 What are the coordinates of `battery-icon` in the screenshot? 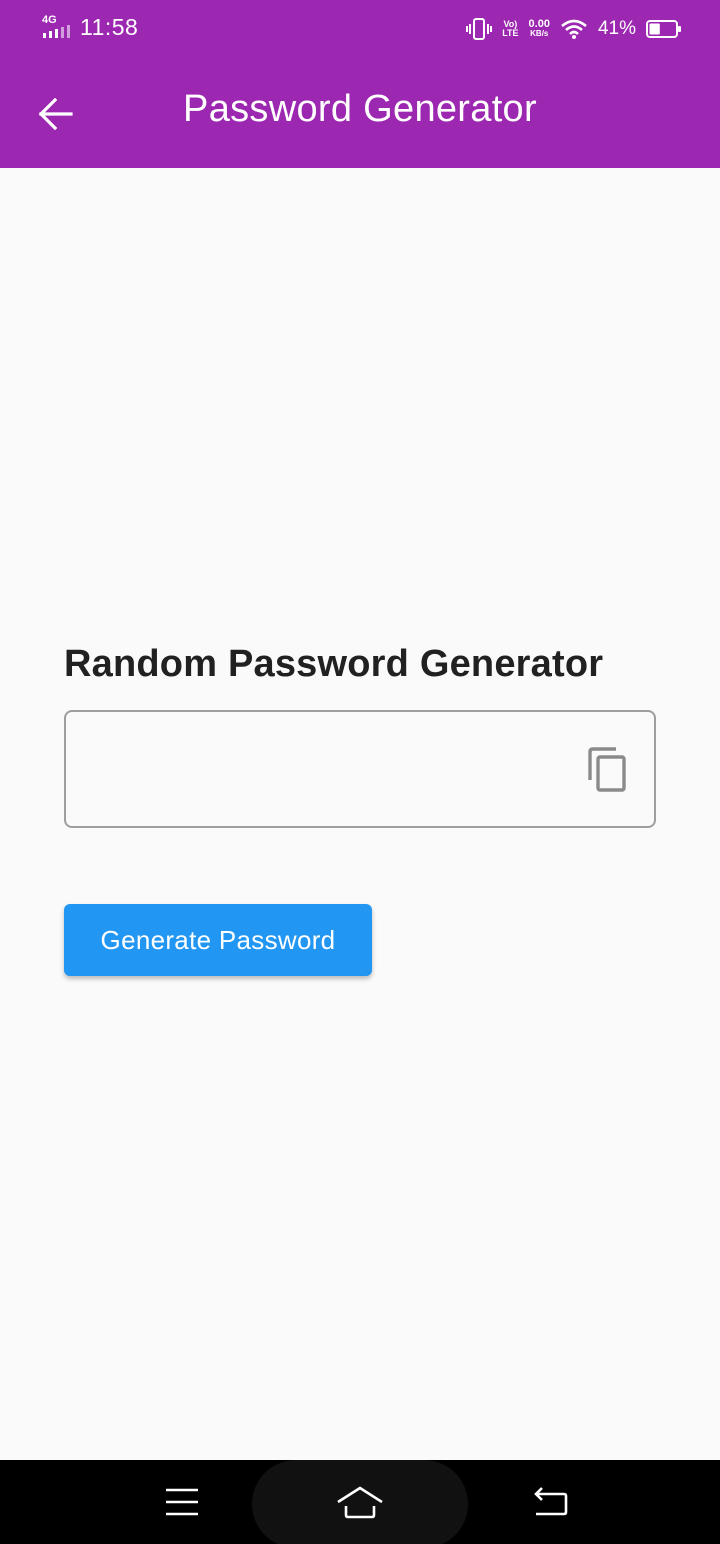 It's located at (663, 29).